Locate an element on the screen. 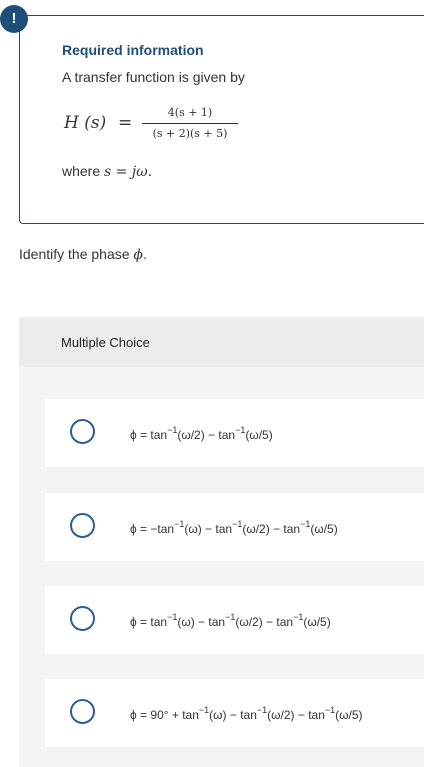 The height and width of the screenshot is (767, 424). formula-equals: = is located at coordinates (125, 123).